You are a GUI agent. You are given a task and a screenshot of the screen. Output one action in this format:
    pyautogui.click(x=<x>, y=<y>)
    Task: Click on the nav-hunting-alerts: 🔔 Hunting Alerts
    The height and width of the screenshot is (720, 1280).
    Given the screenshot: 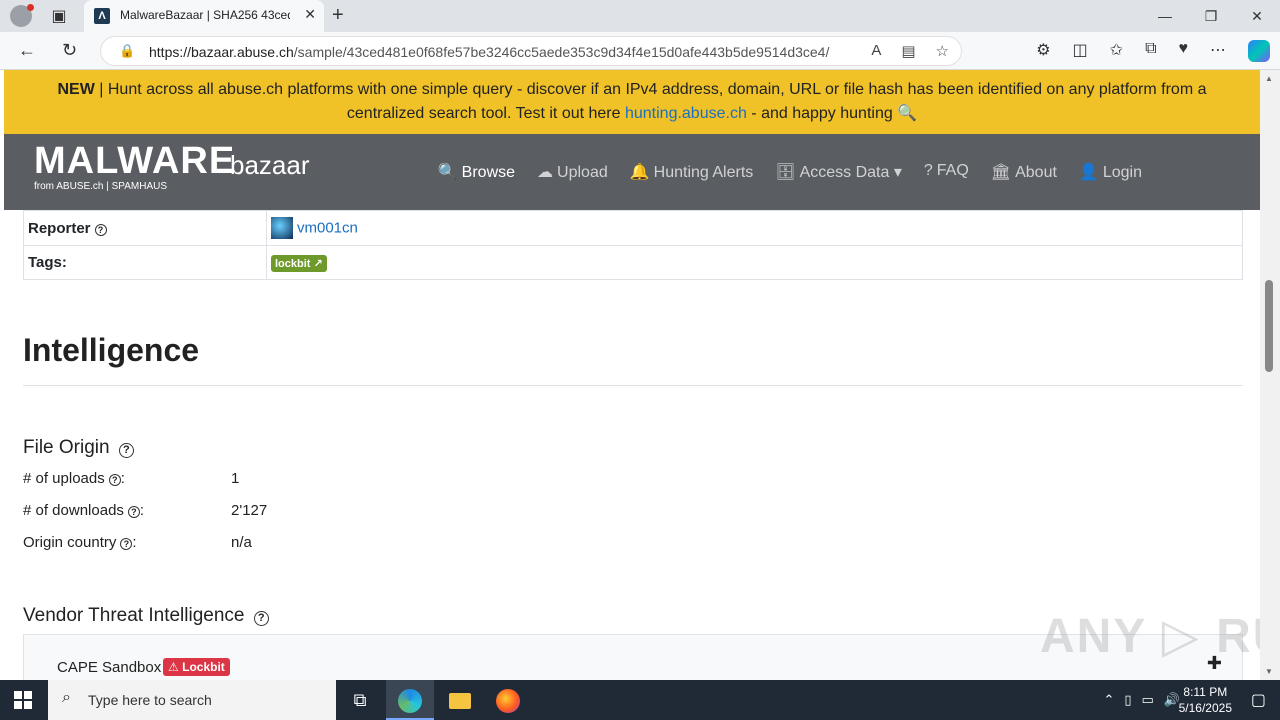 What is the action you would take?
    pyautogui.click(x=692, y=172)
    